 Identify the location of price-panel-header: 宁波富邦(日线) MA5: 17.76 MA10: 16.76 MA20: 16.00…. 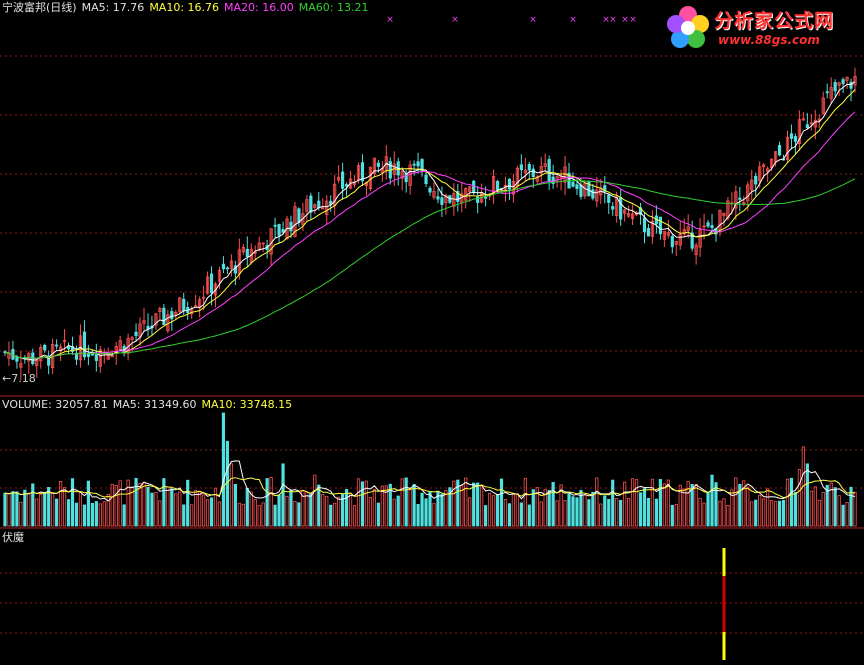
(187, 8).